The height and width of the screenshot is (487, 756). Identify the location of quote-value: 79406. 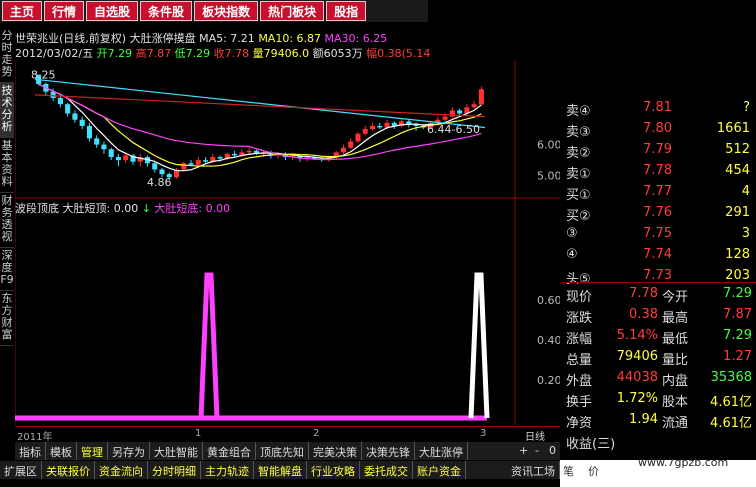
(637, 356).